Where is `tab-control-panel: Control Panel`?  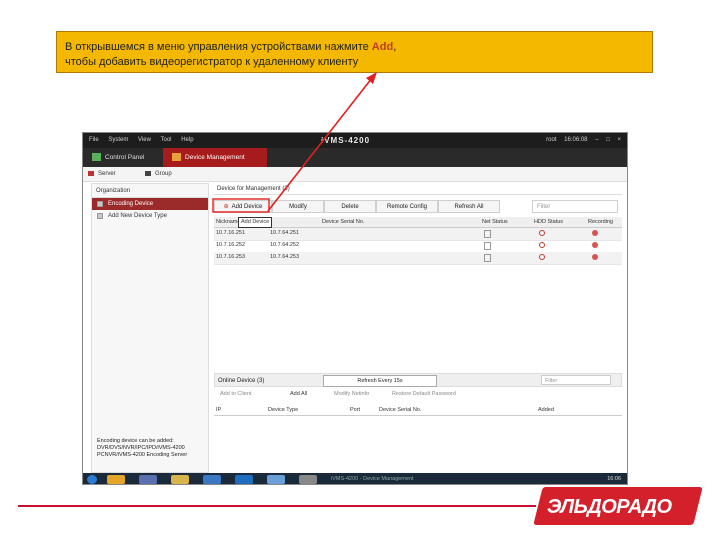
tab-control-panel: Control Panel is located at coordinates (125, 157).